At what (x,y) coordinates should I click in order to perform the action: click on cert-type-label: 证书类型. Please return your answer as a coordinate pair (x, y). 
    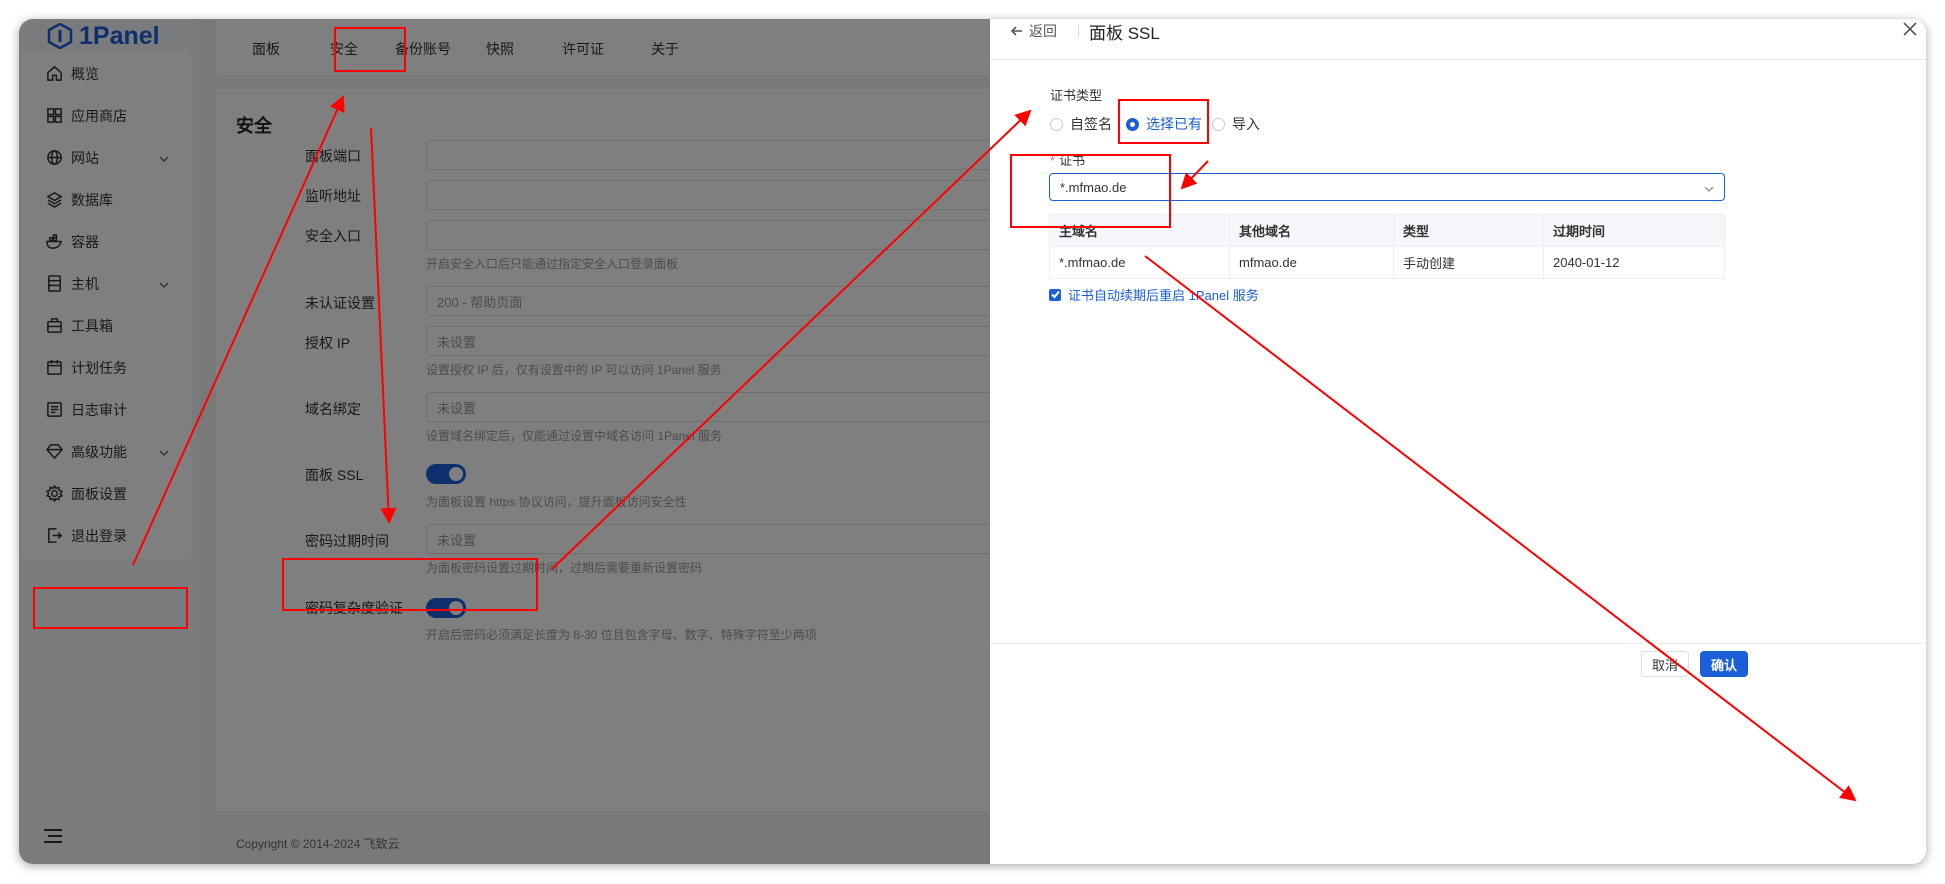
    Looking at the image, I should click on (1076, 95).